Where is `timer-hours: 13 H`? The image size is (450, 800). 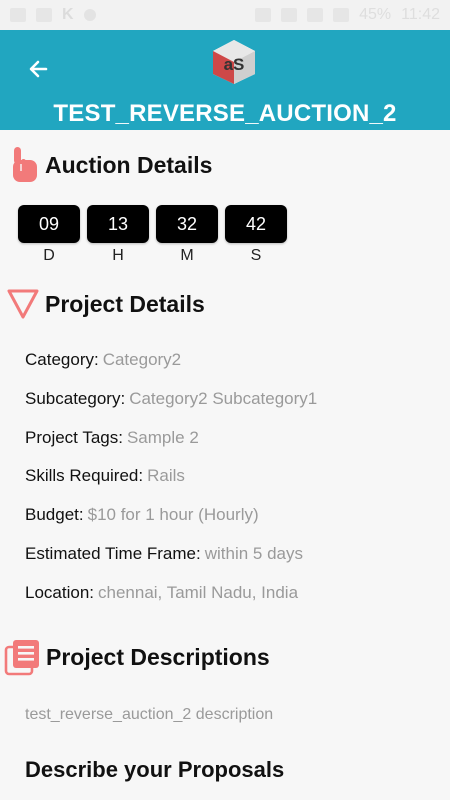 timer-hours: 13 H is located at coordinates (118, 235).